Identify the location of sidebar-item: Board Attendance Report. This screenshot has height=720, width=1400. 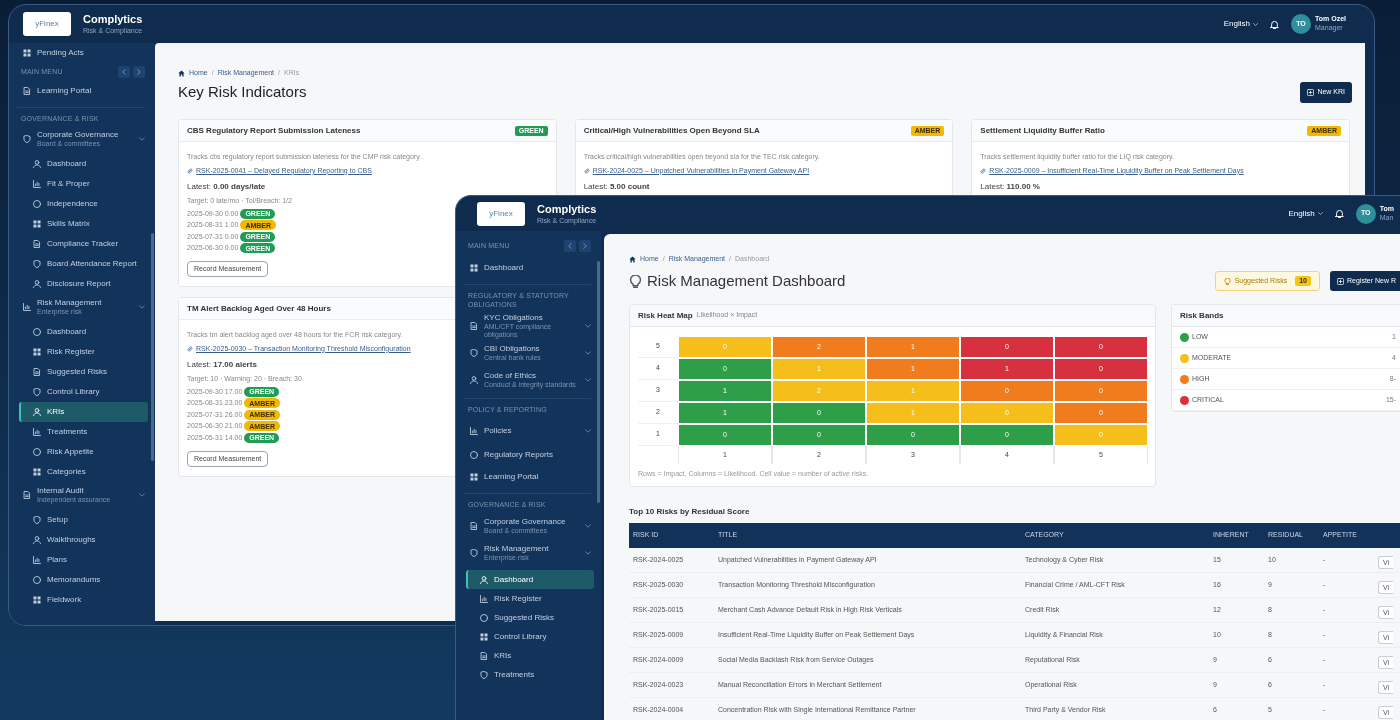
(83, 264).